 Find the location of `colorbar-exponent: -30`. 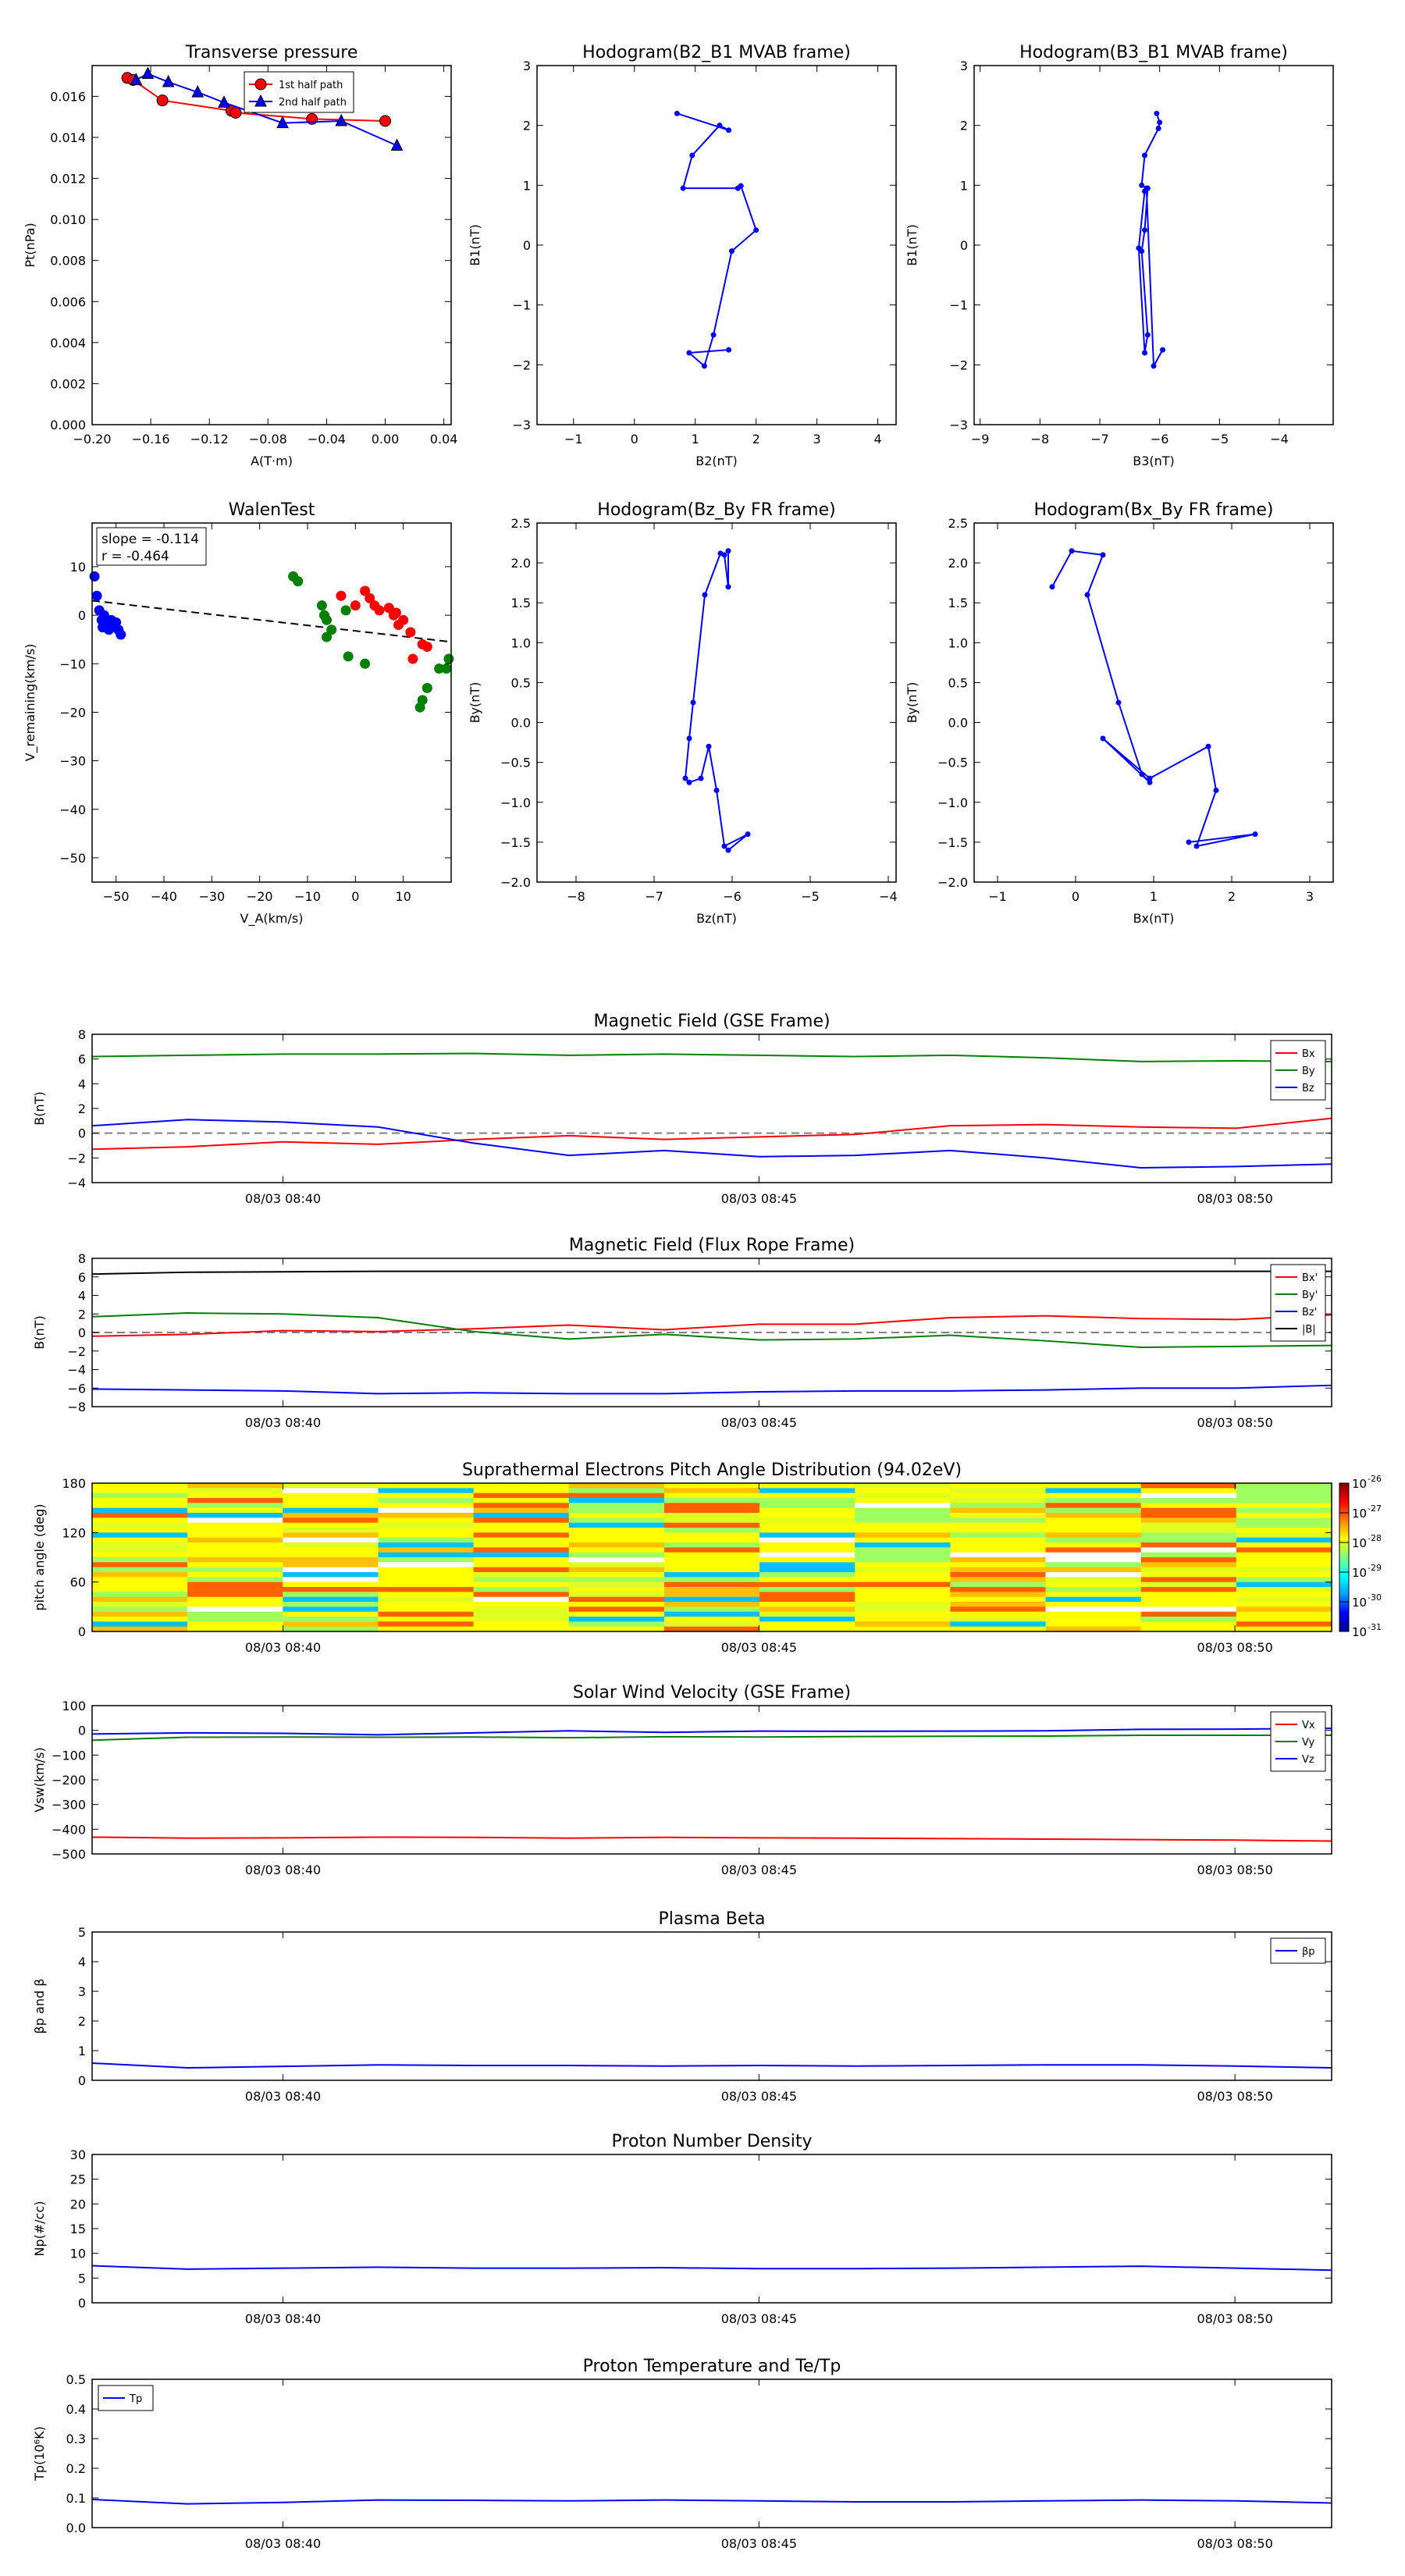

colorbar-exponent: -30 is located at coordinates (1375, 1597).